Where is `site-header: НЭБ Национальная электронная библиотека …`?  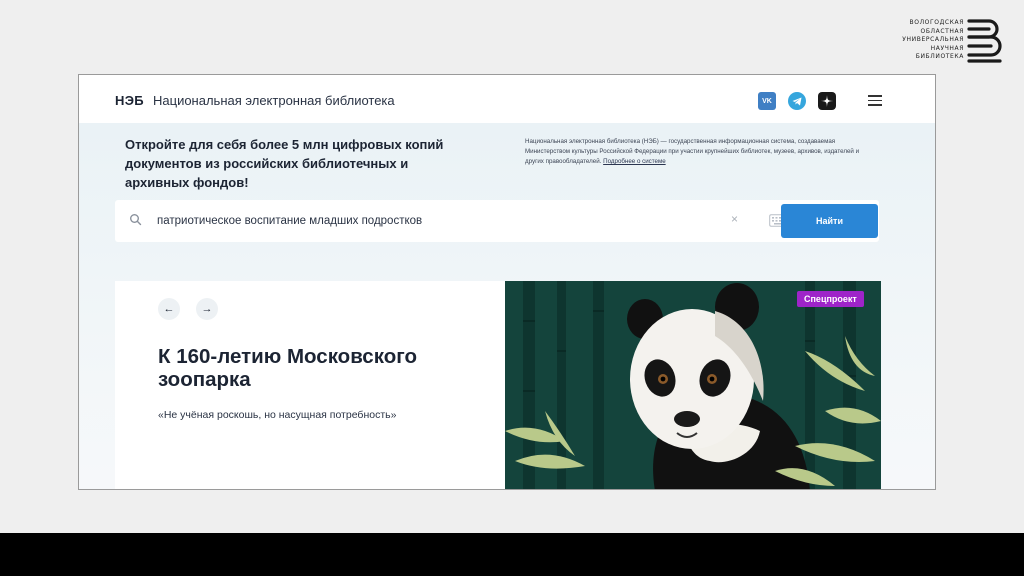
site-header: НЭБ Национальная электронная библиотека … is located at coordinates (507, 99).